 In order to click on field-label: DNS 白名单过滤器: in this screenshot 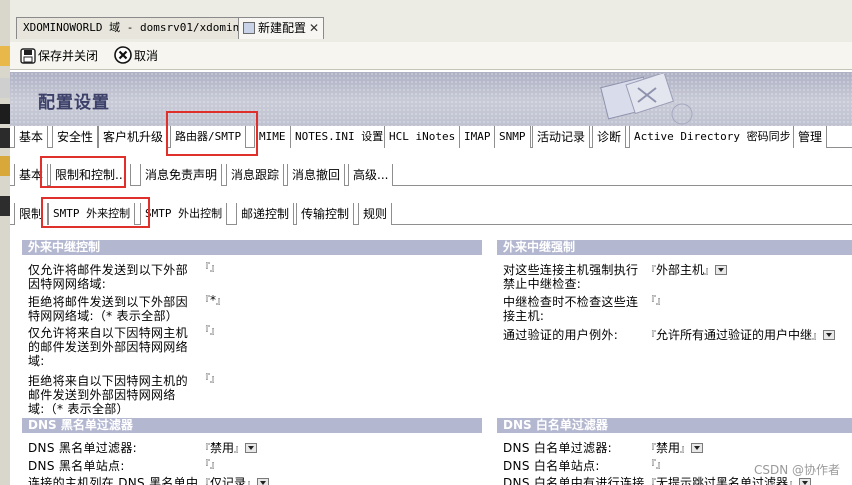, I will do `click(557, 448)`.